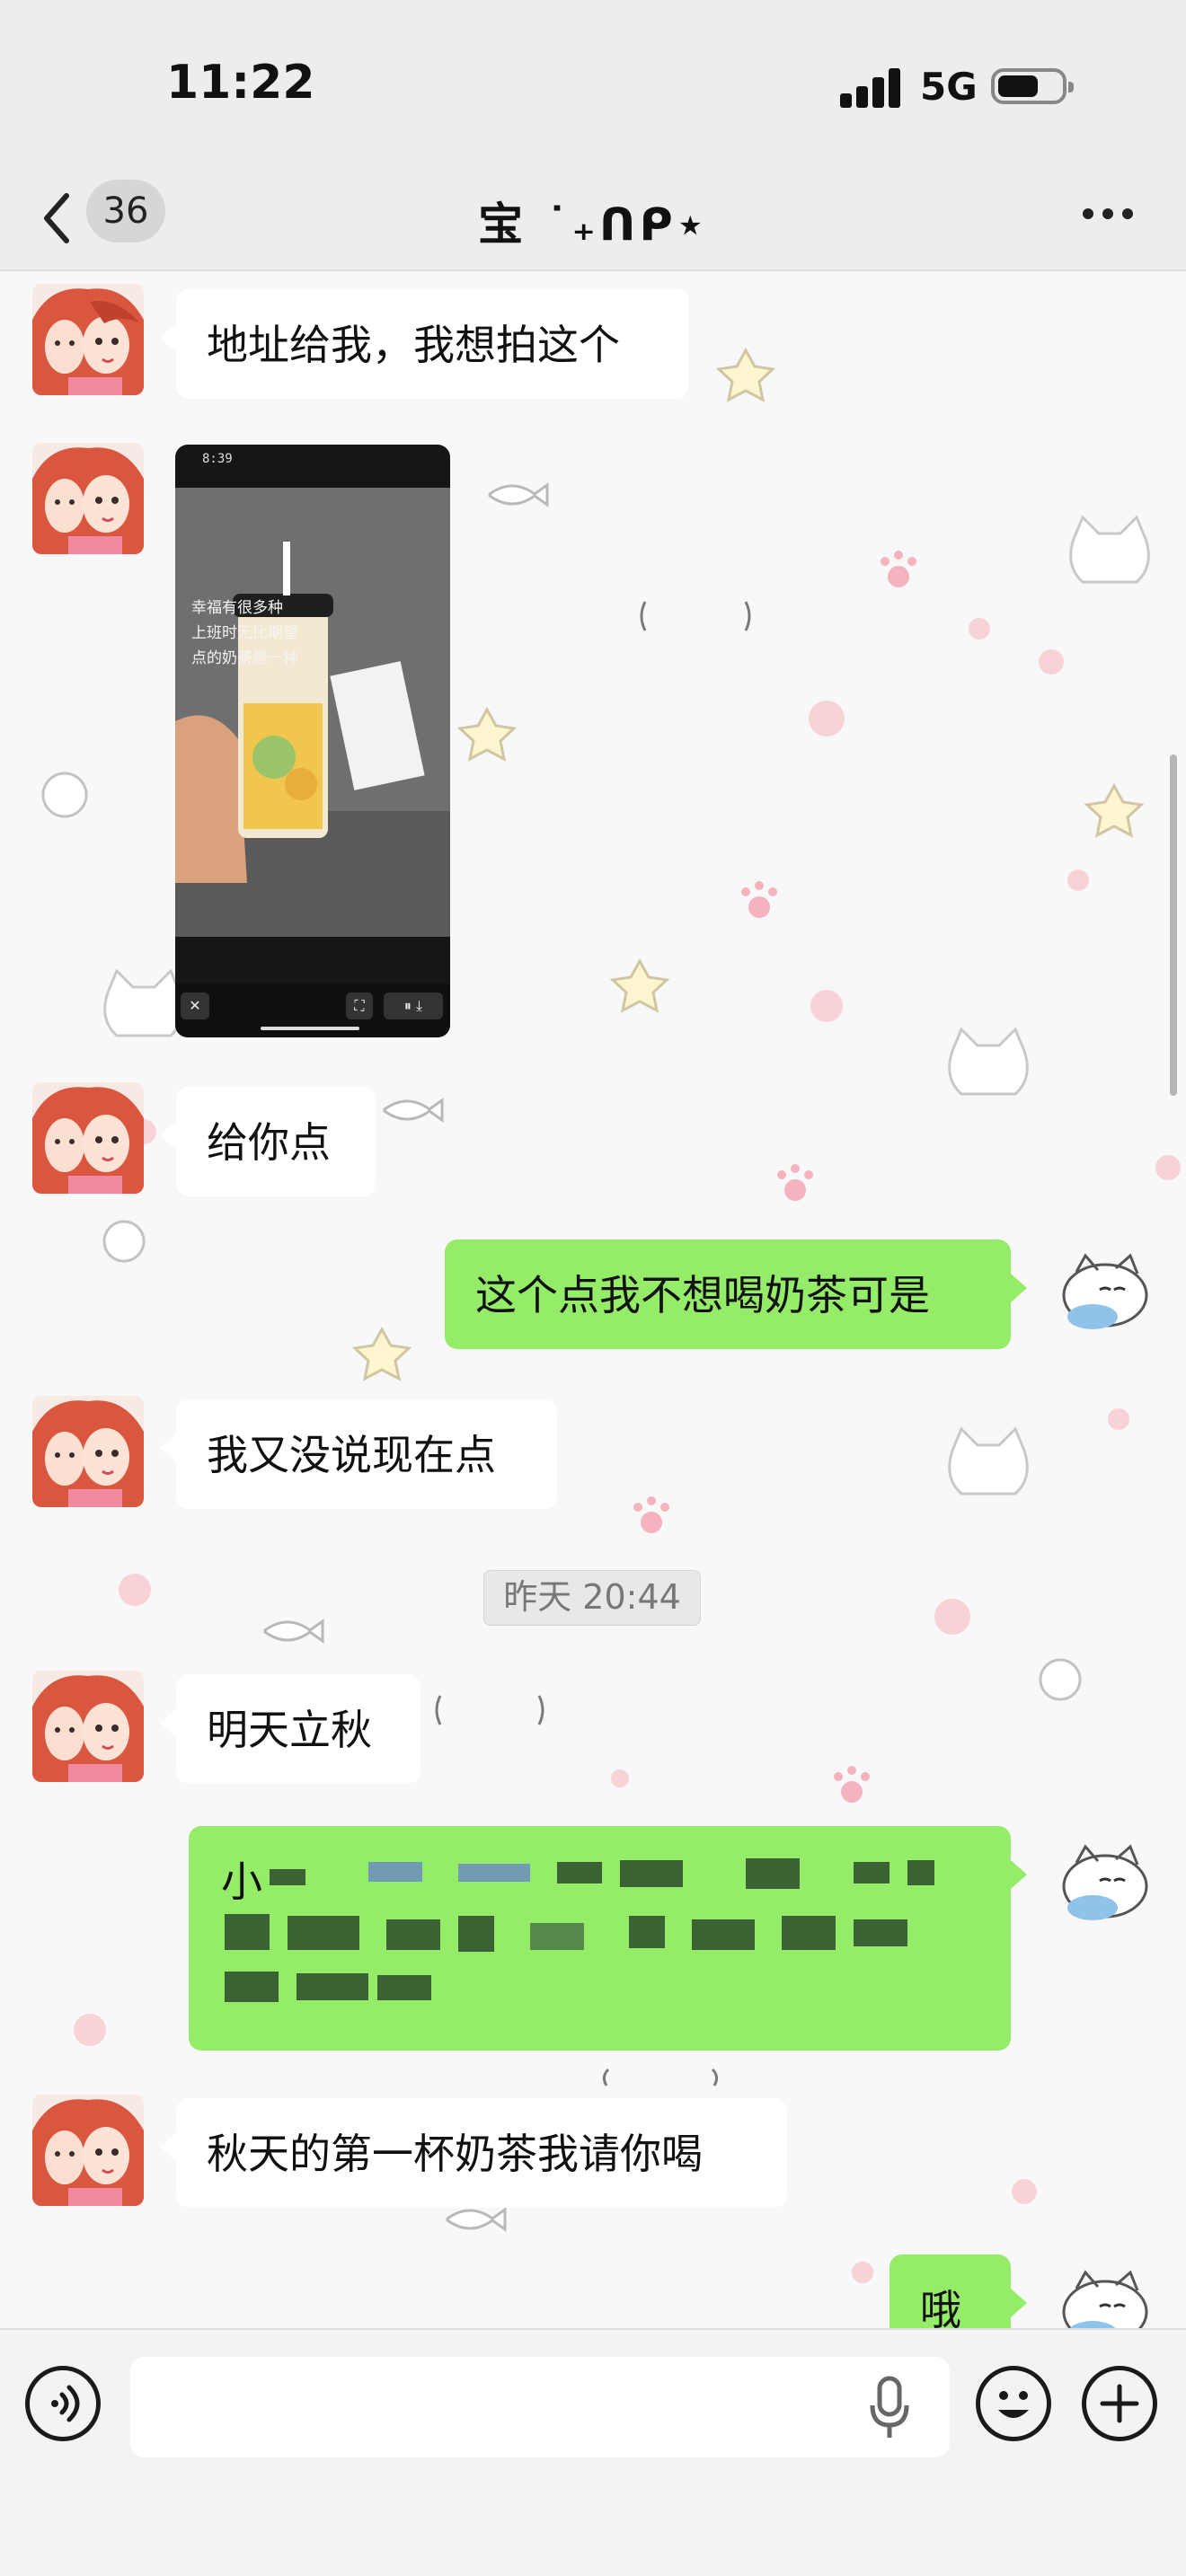  I want to click on message-input, so click(540, 2407).